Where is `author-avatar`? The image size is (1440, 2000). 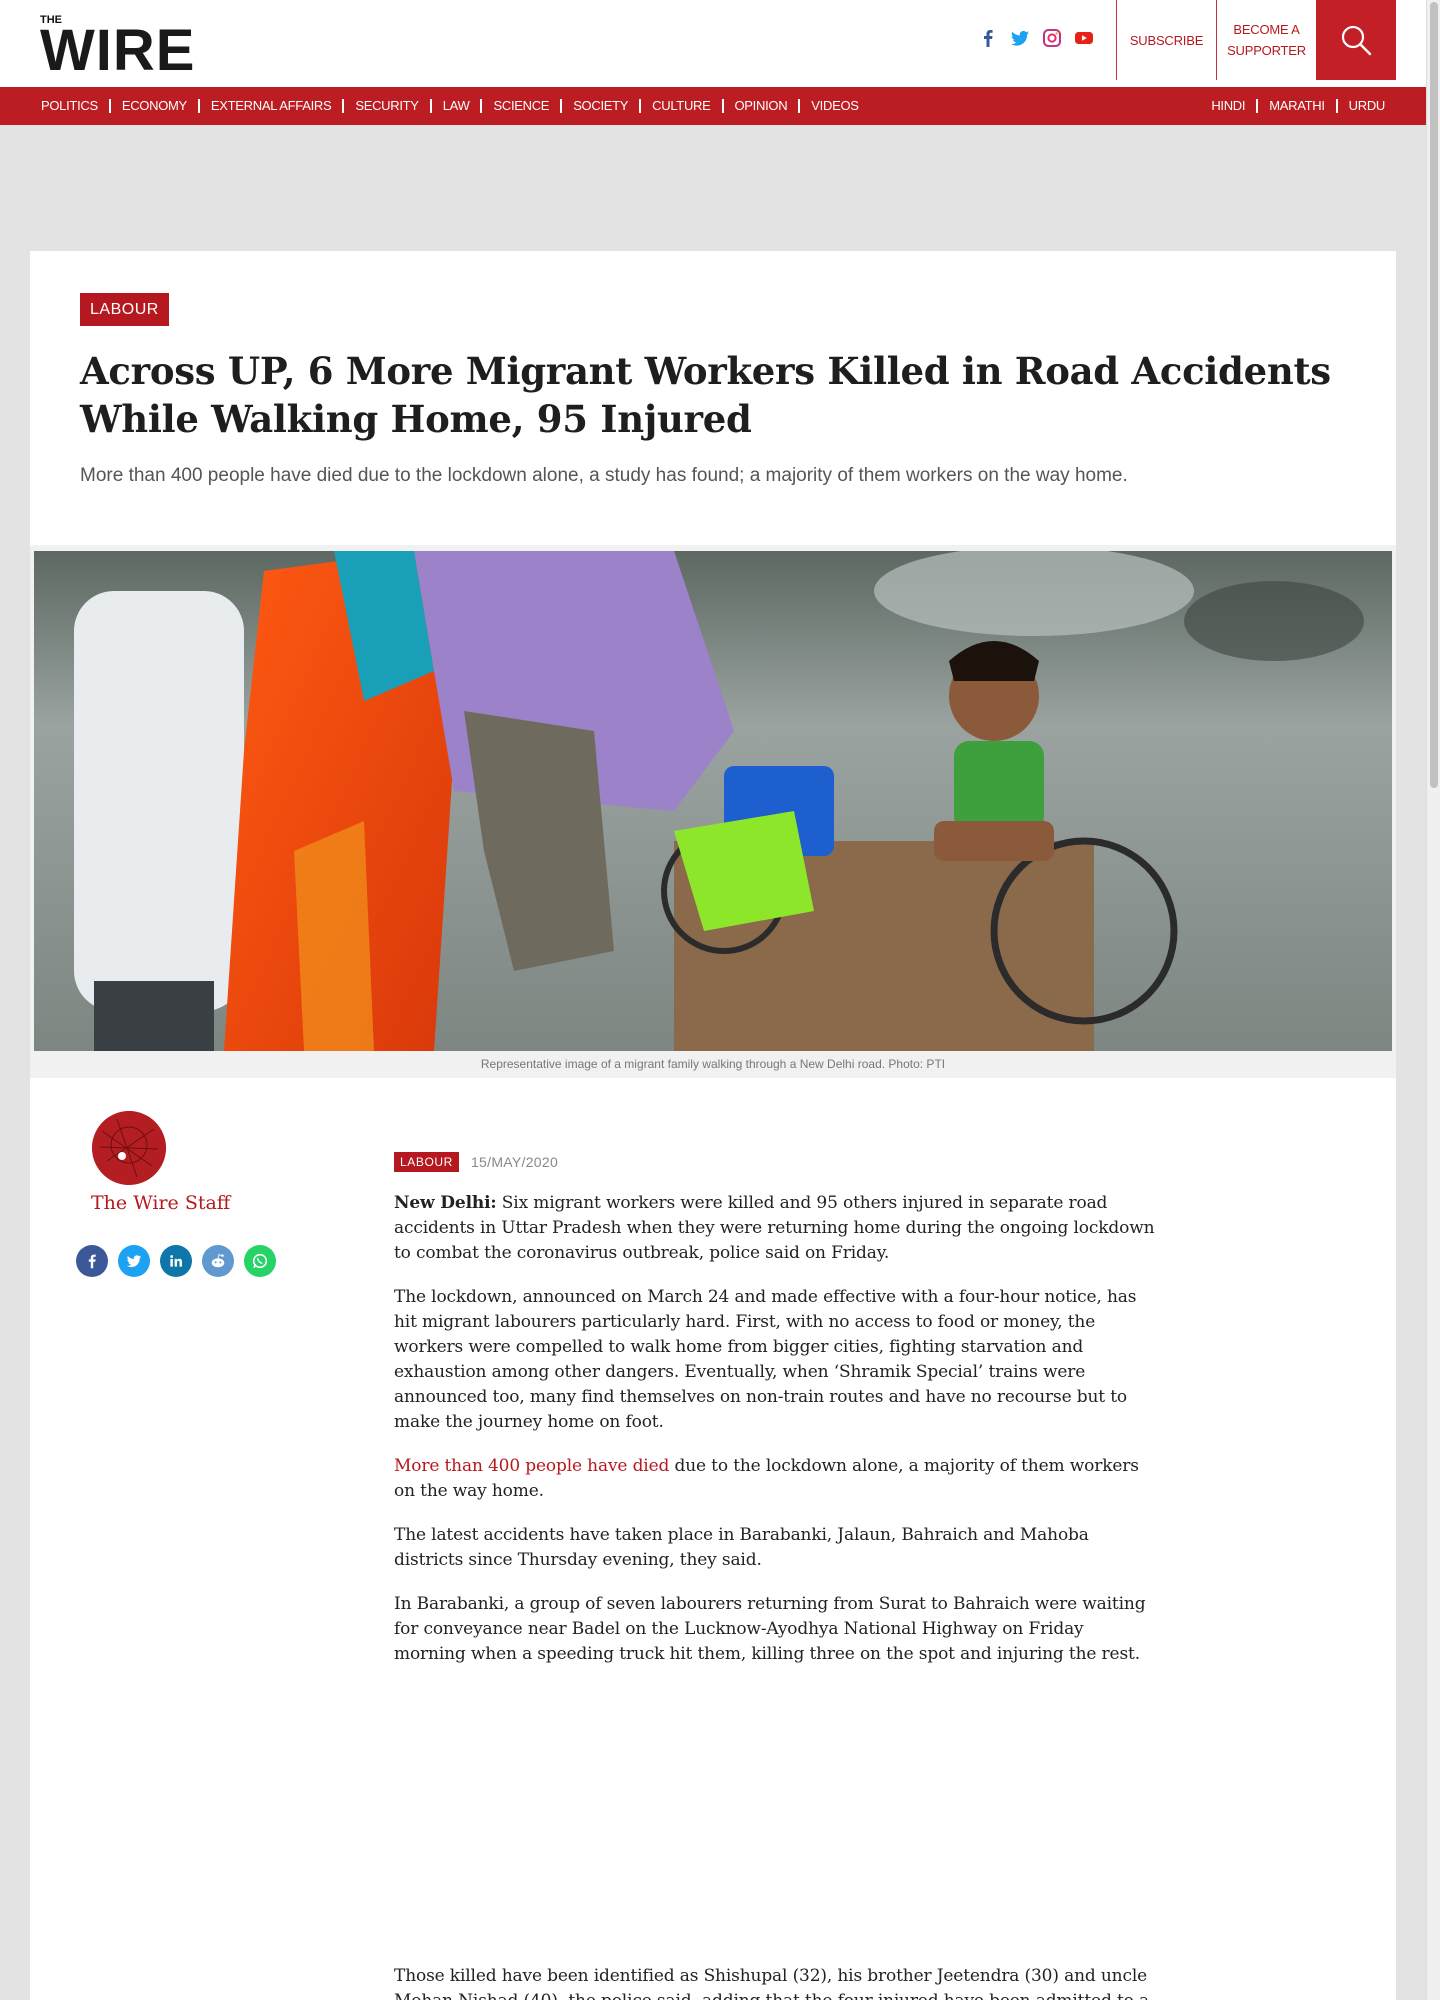
author-avatar is located at coordinates (129, 1148).